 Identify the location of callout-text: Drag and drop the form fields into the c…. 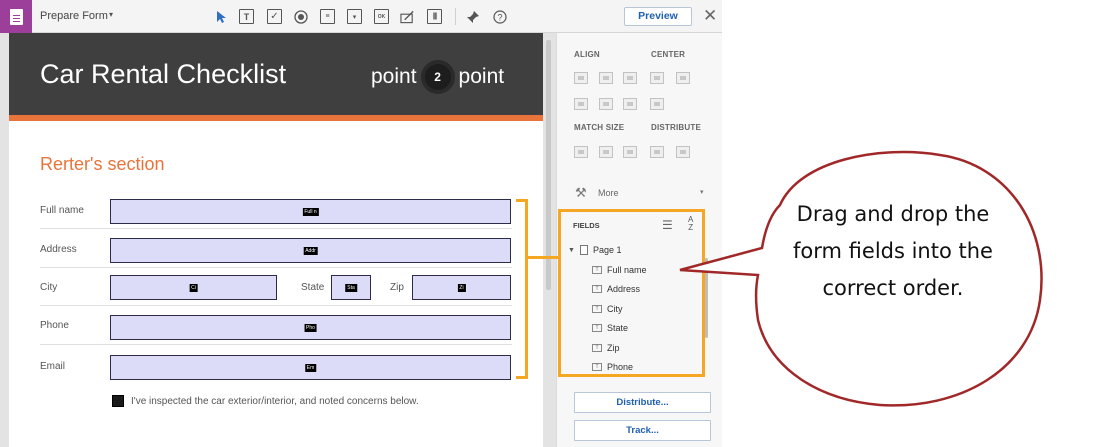
(893, 251).